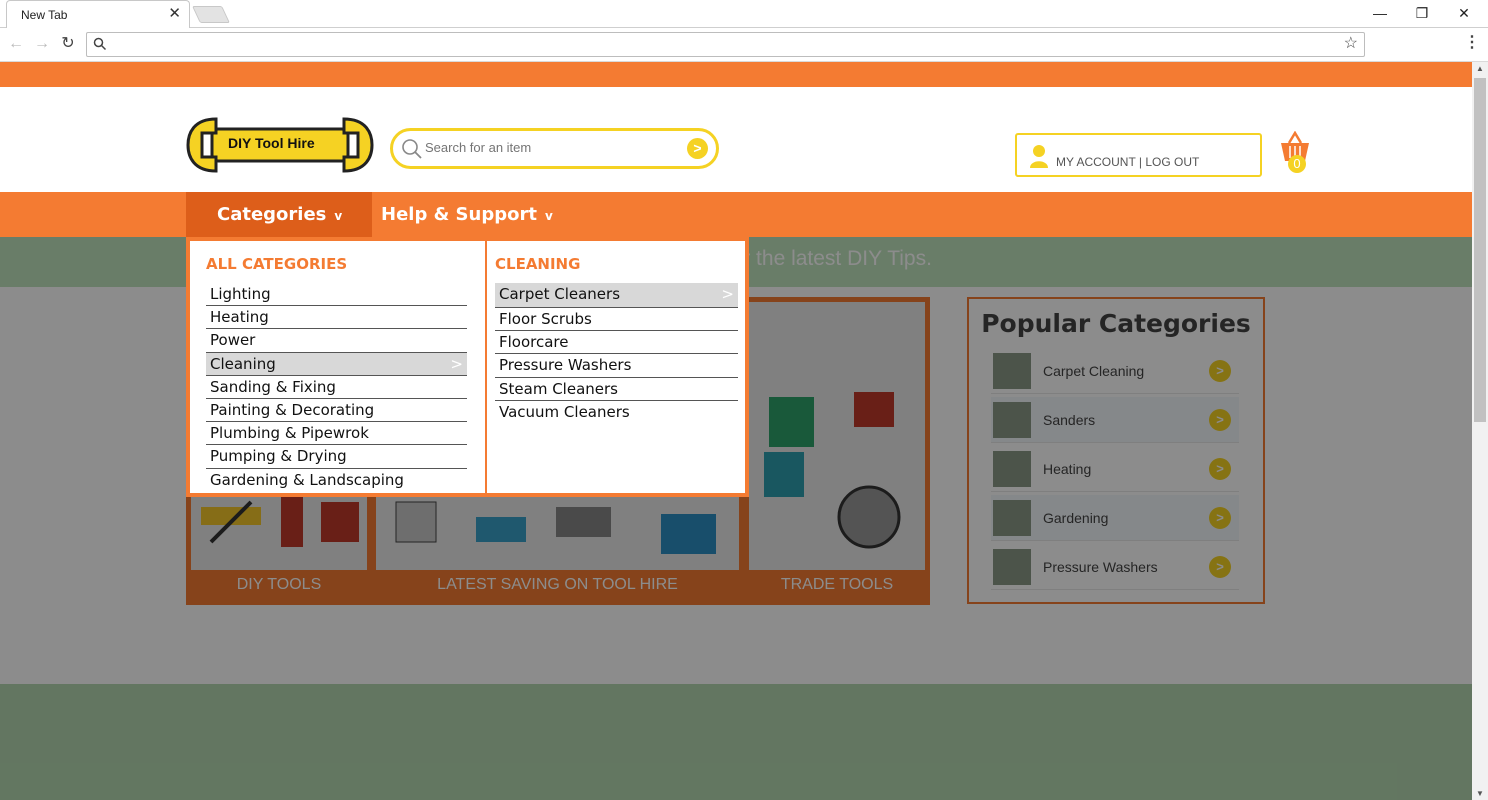  Describe the element at coordinates (174, 14) in the screenshot. I see `tab-close-icon: ✕` at that location.